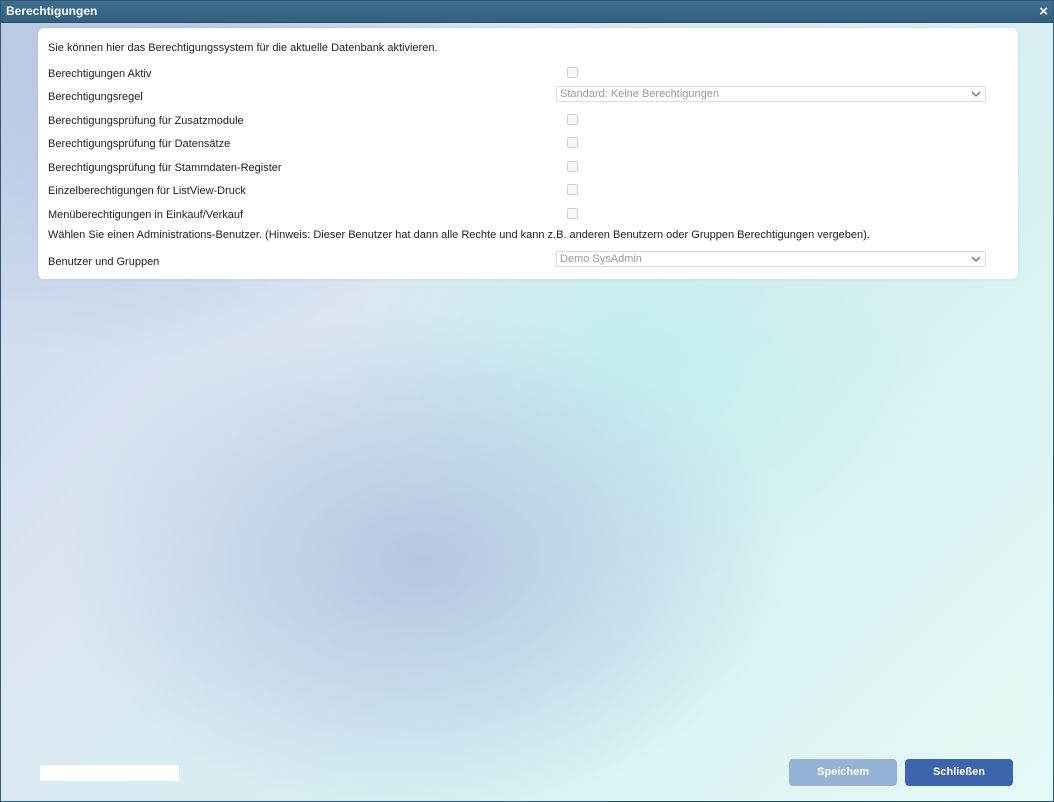 Image resolution: width=1054 pixels, height=802 pixels. I want to click on row-check-records: Berechtigungsprüfung für Datensätze, so click(528, 145).